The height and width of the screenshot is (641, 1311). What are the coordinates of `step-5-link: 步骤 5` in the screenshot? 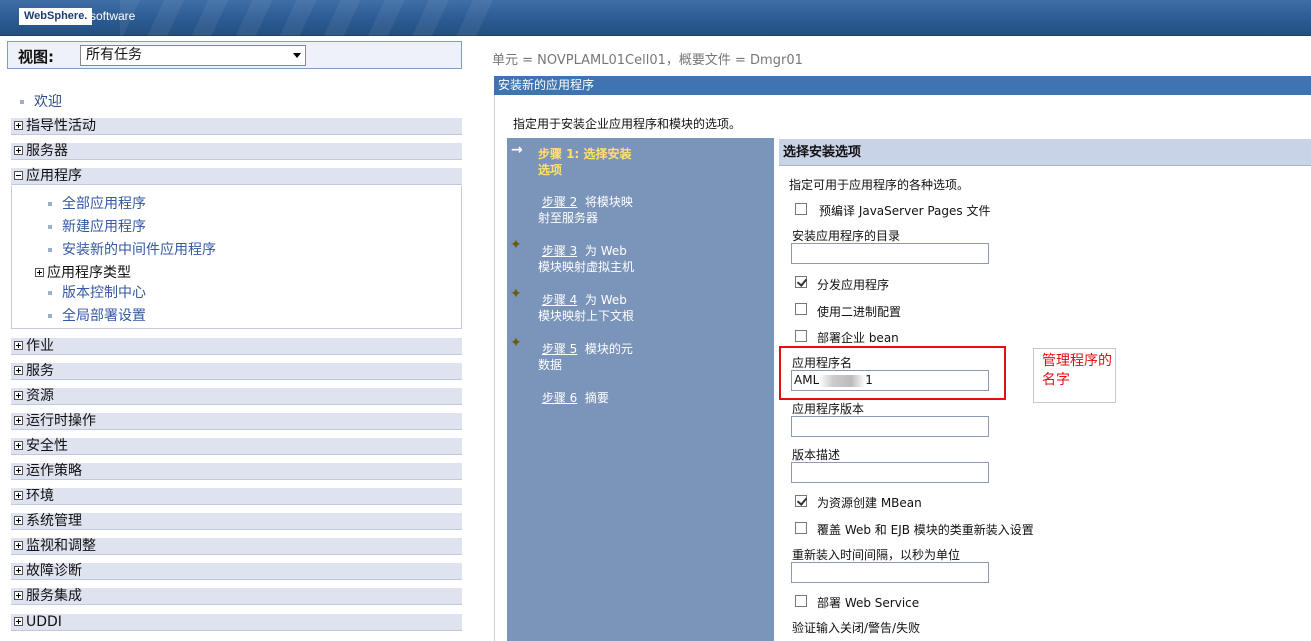 It's located at (559, 349).